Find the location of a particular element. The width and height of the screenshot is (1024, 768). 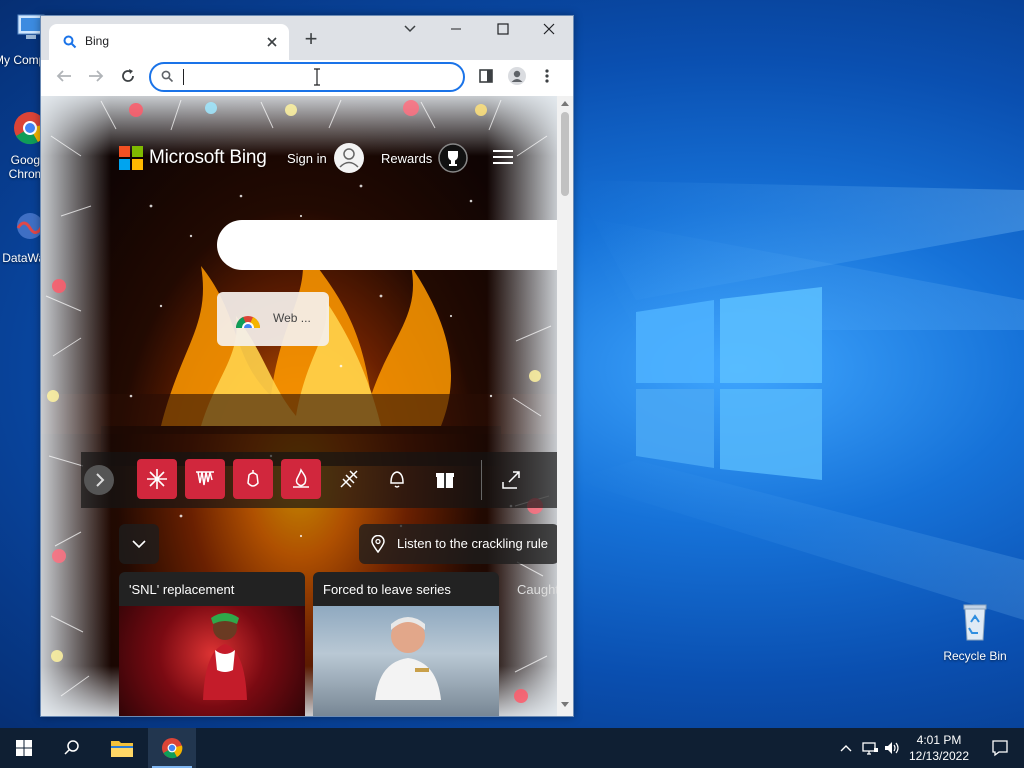

taskbar-clock: 4:01 PM 12/13/2022 is located at coordinates (939, 748).